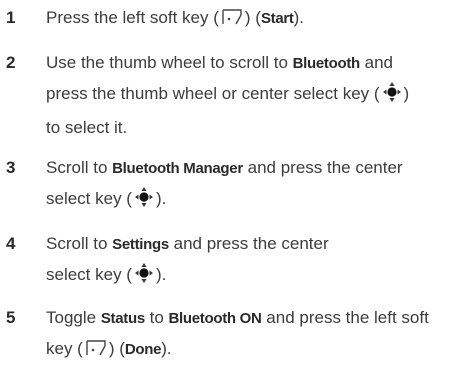  I want to click on step-number: 1, so click(11, 17).